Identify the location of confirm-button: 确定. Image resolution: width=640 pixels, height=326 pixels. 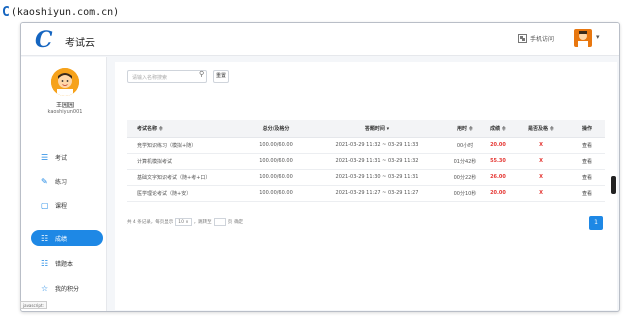
(238, 222).